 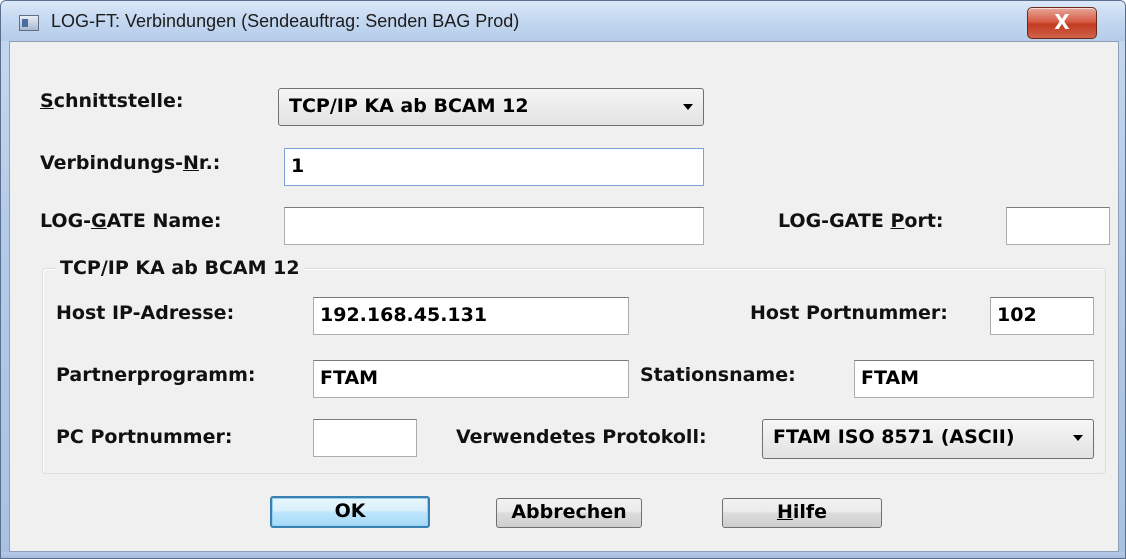 I want to click on close-button: X, so click(x=1062, y=23).